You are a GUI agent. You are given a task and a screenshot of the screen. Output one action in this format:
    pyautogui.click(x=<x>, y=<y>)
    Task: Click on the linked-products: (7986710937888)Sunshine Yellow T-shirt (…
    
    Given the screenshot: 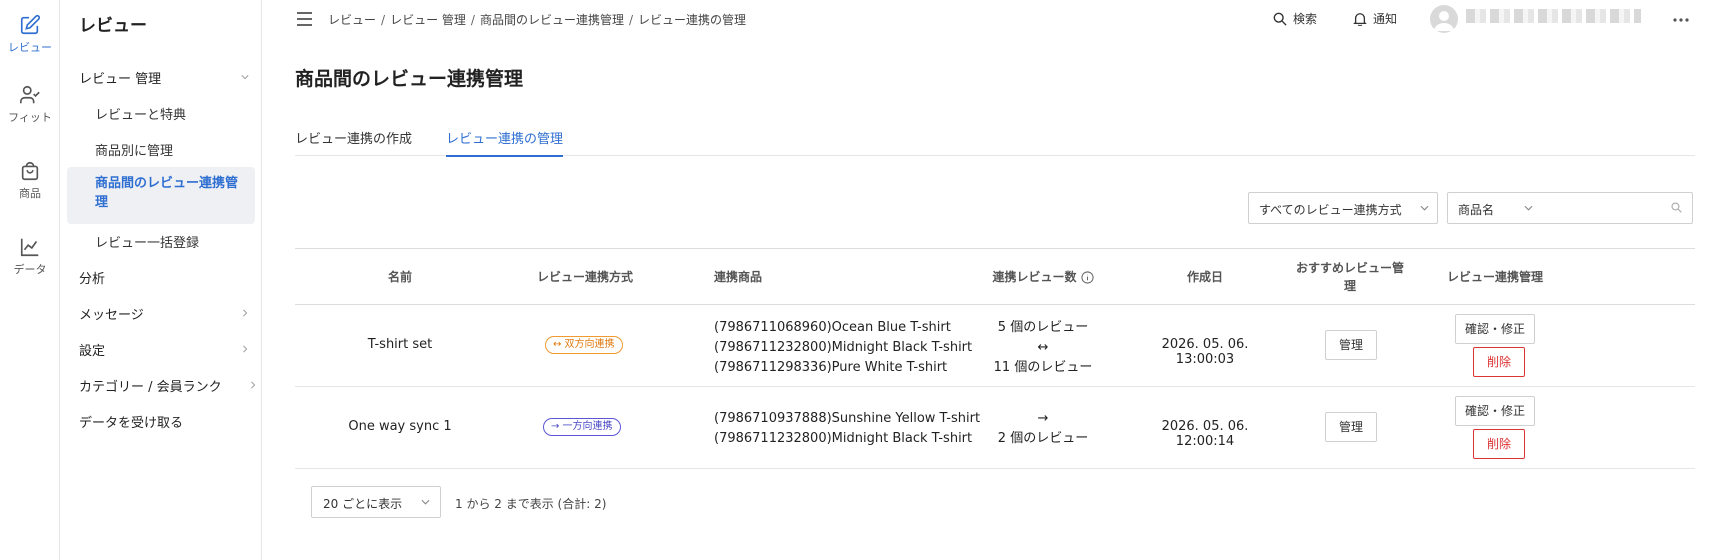 What is the action you would take?
    pyautogui.click(x=847, y=429)
    